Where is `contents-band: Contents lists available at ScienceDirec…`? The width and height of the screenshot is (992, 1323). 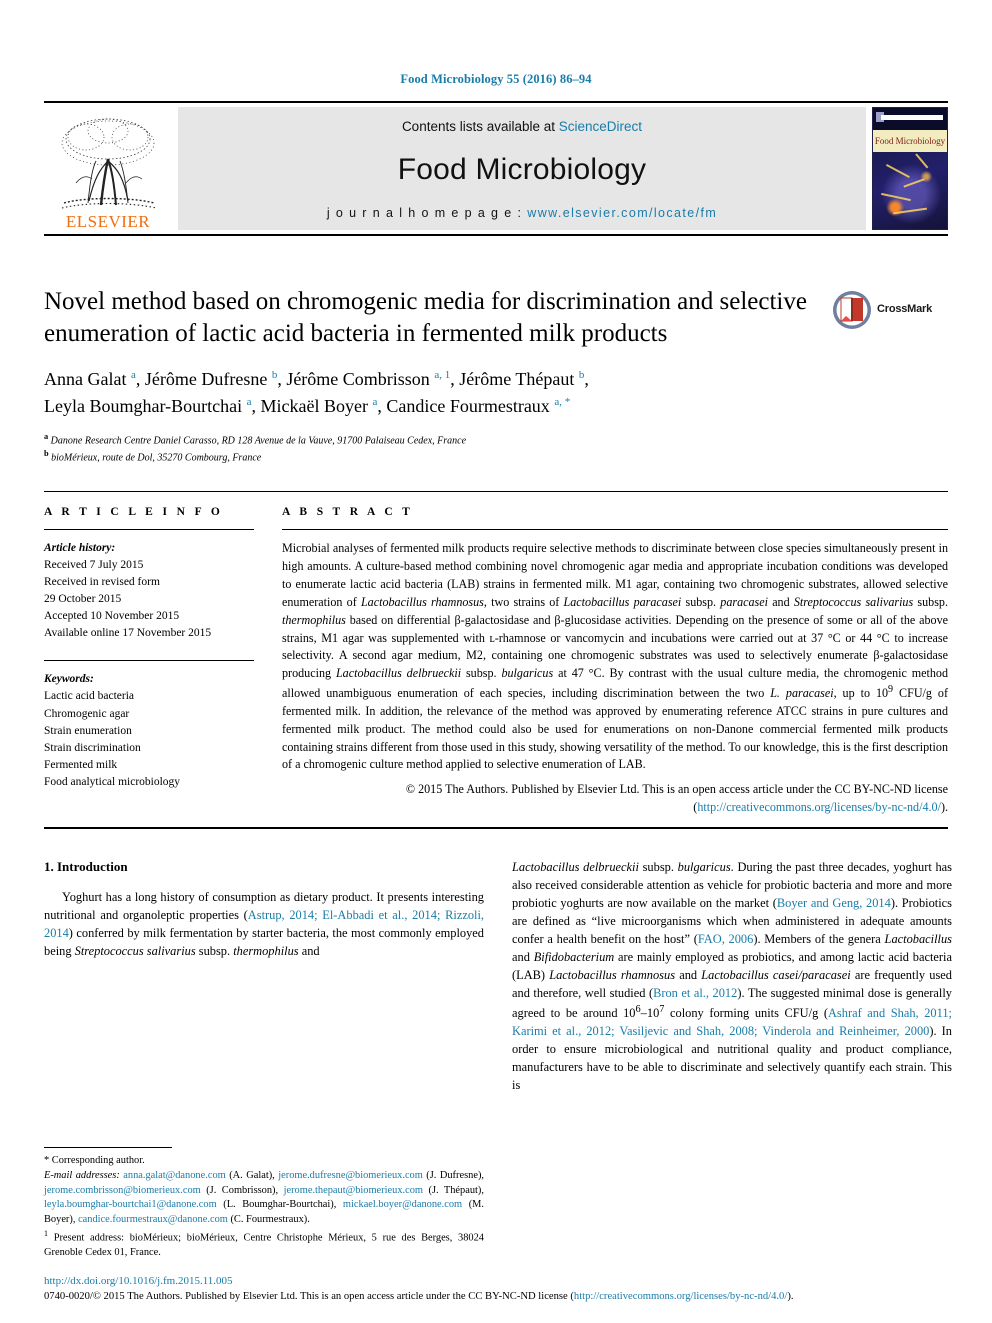 contents-band: Contents lists available at ScienceDirec… is located at coordinates (522, 168).